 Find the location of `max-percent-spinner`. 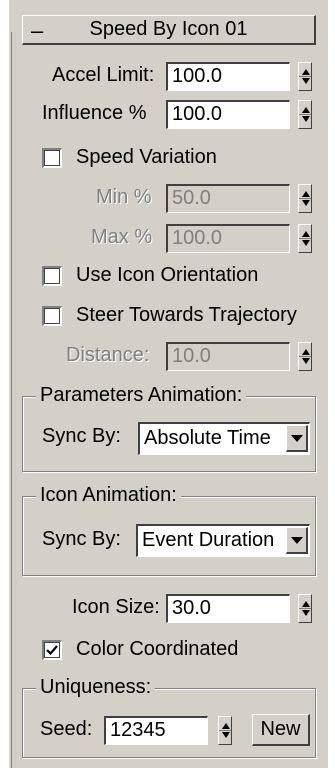

max-percent-spinner is located at coordinates (305, 238).